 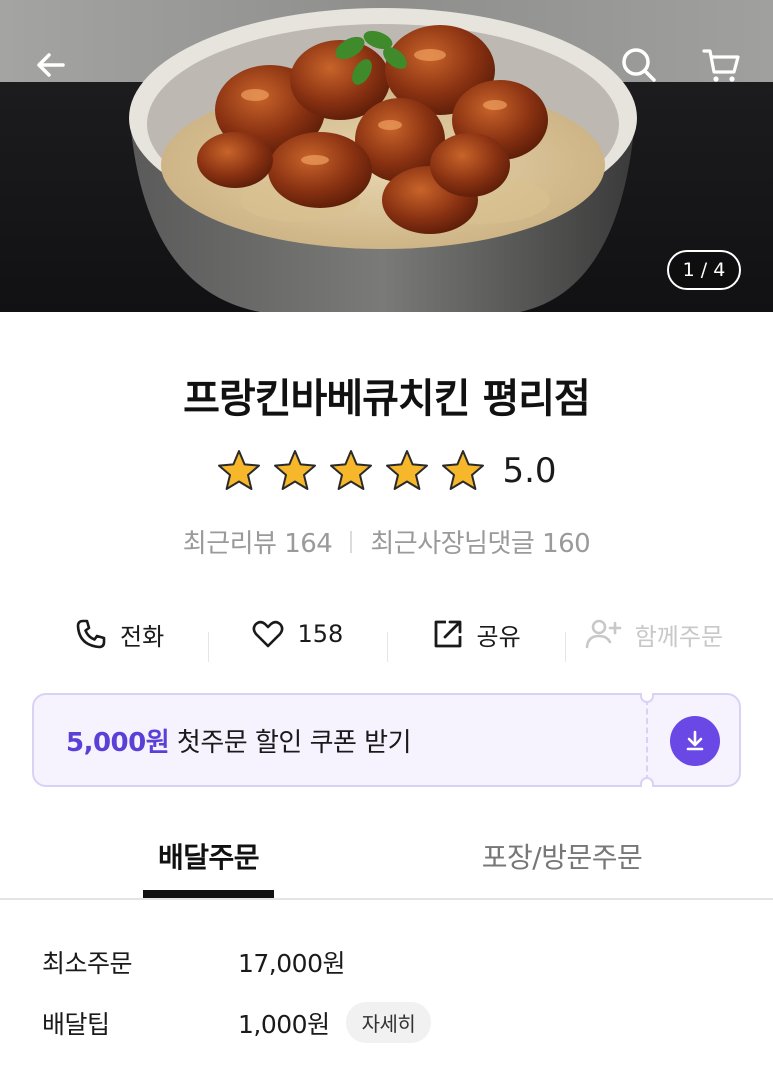 What do you see at coordinates (91, 634) in the screenshot?
I see `phone-icon` at bounding box center [91, 634].